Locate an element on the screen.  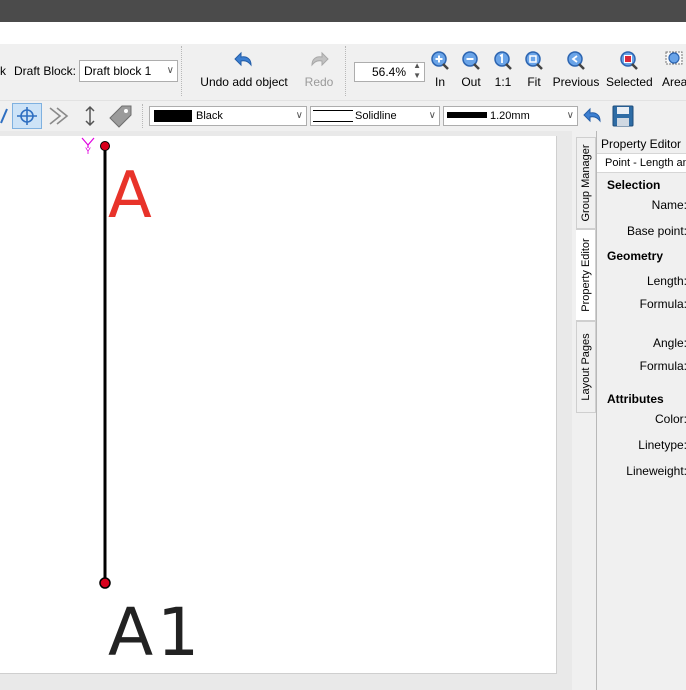
tab-property-editor-label: Property Editor is located at coordinates (585, 275).